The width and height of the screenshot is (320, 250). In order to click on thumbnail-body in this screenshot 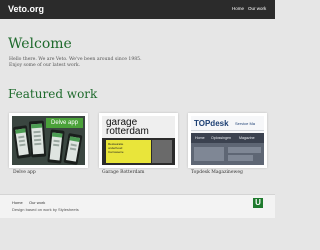, I will do `click(227, 154)`.